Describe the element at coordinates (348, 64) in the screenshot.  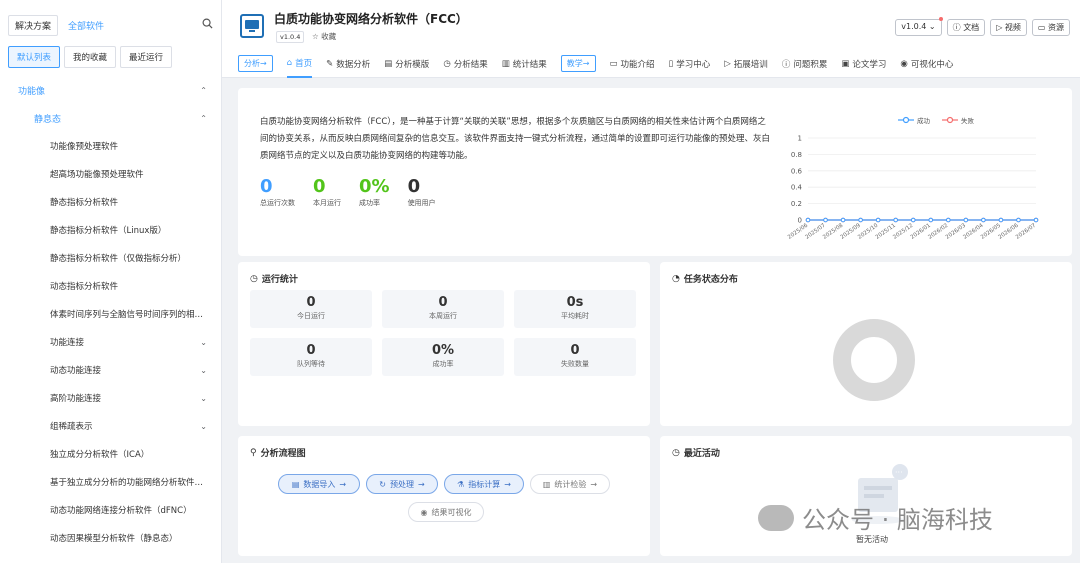
I see `tab-data-analysis: ✎ 数据分析` at that location.